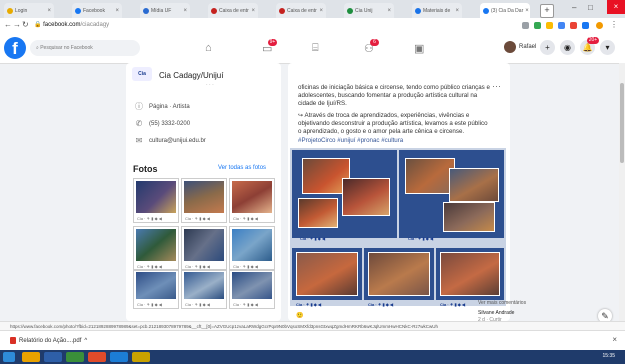 Image resolution: width=625 pixels, height=364 pixels. What do you see at coordinates (145, 169) in the screenshot?
I see `photos-title: Fotos` at bounding box center [145, 169].